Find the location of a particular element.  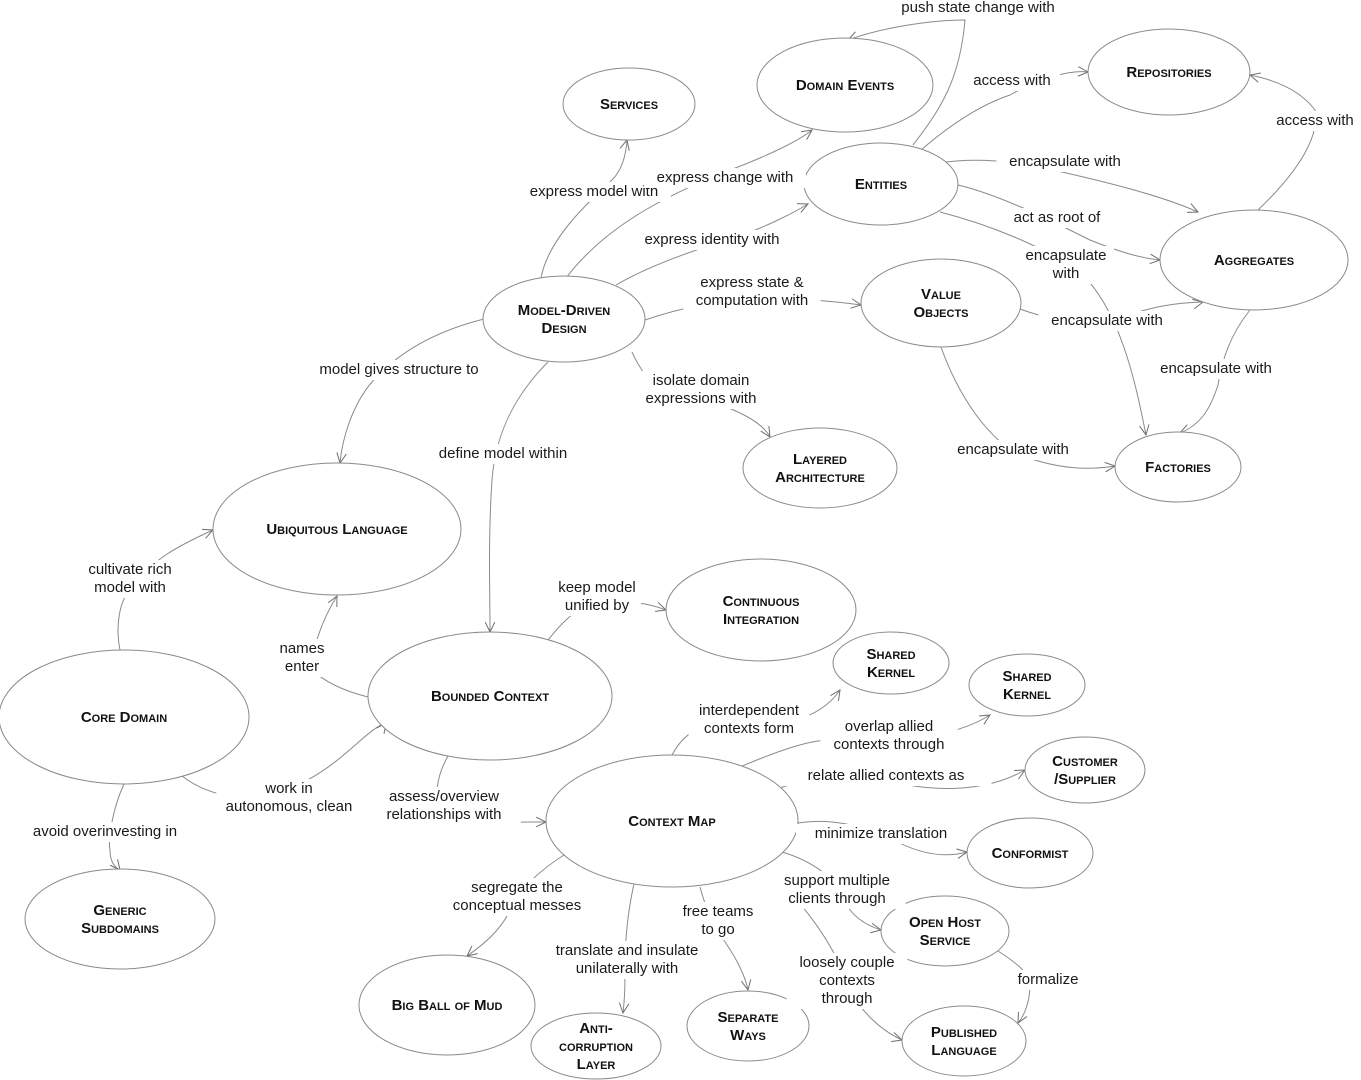

node-context-map: Context Map is located at coordinates (672, 821).